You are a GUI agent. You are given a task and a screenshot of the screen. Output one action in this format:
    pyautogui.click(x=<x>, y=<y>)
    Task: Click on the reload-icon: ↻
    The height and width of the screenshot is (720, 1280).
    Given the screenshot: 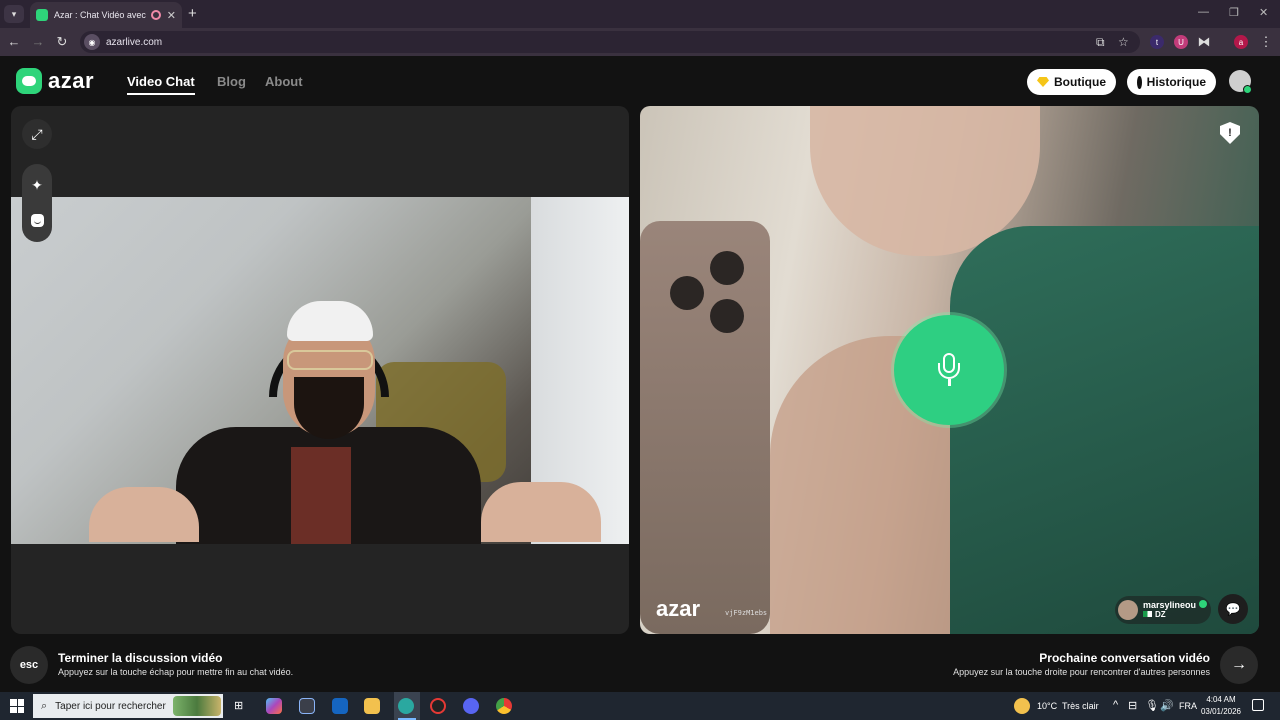 What is the action you would take?
    pyautogui.click(x=62, y=42)
    